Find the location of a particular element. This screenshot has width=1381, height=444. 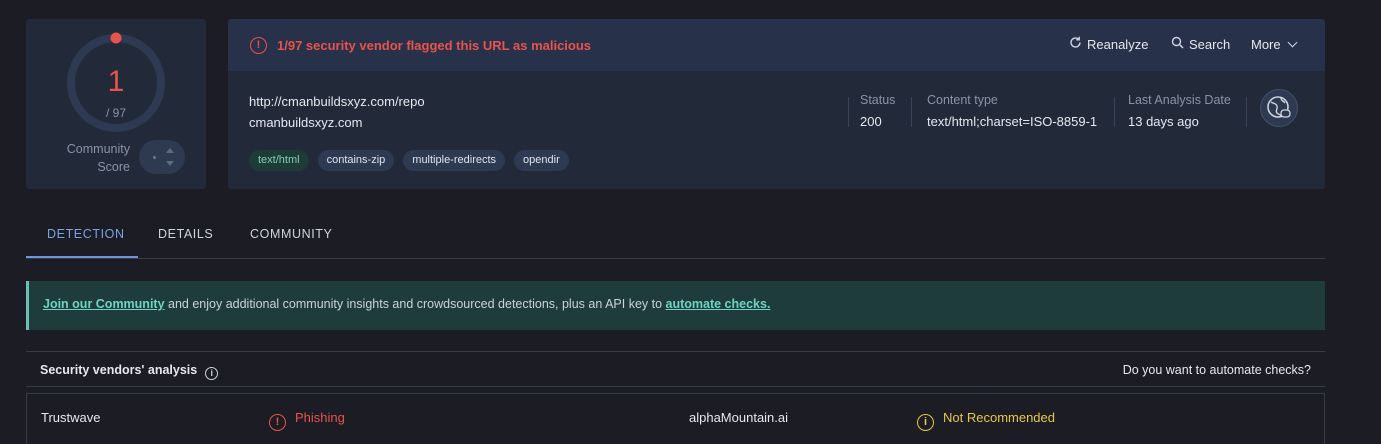

last-analysis-value: 13 days ago is located at coordinates (1163, 121).